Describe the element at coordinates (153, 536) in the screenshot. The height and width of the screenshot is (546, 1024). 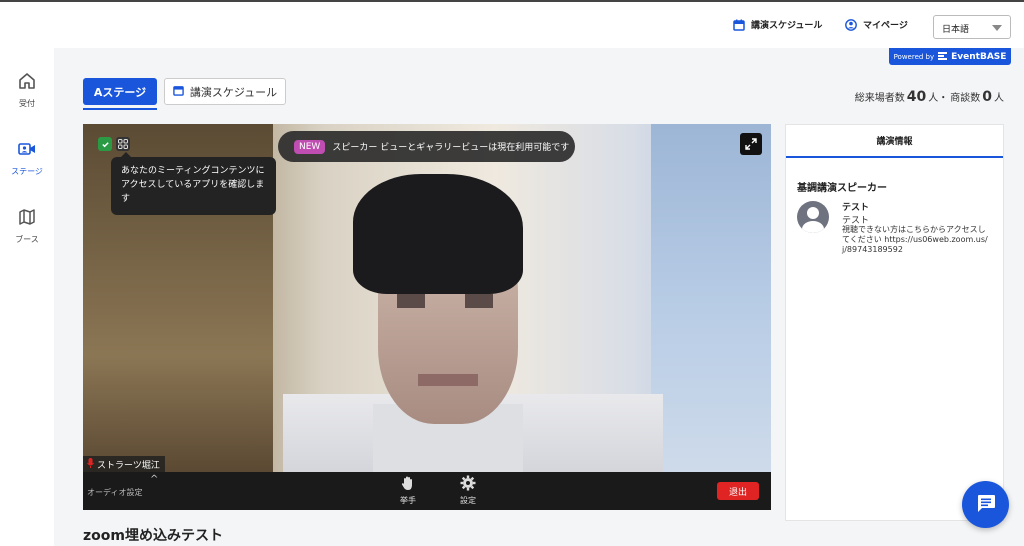
I see `page-title: zoom埋め込みテスト` at that location.